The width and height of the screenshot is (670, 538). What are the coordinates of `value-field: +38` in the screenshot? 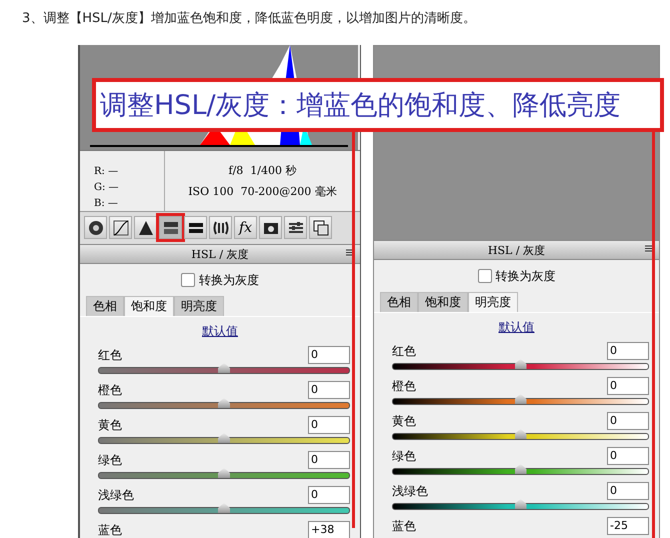 It's located at (329, 529).